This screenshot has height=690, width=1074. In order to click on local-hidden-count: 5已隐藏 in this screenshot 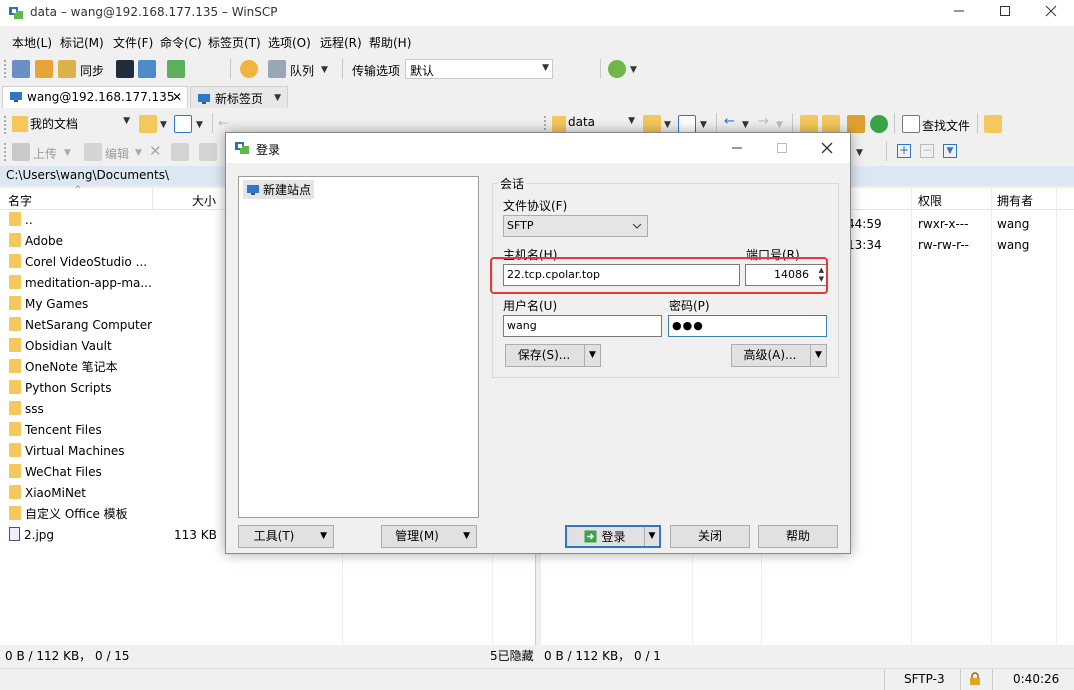, I will do `click(512, 657)`.